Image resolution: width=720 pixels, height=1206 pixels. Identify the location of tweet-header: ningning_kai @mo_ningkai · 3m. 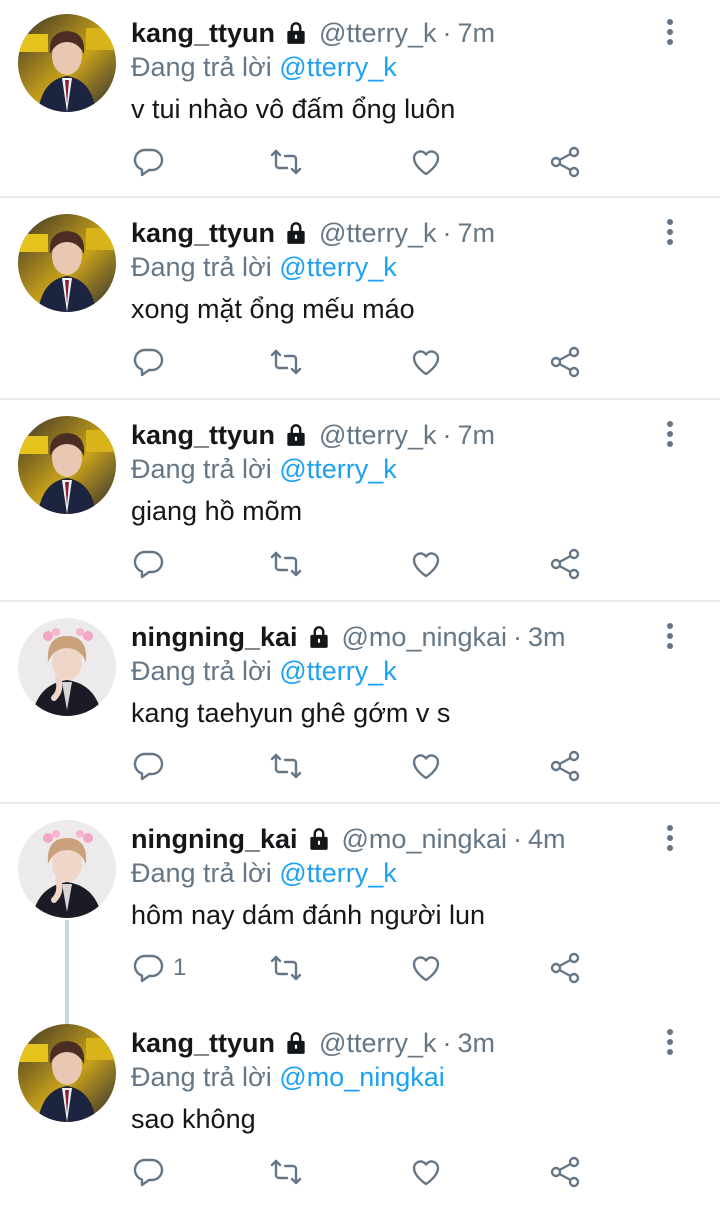
(348, 637).